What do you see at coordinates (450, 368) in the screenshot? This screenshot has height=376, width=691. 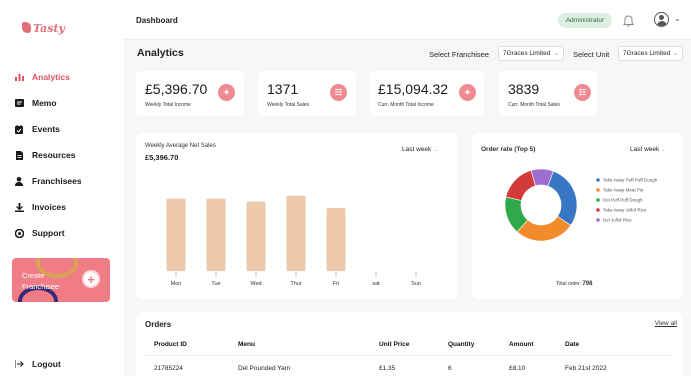 I see `cell-quantity: 6` at bounding box center [450, 368].